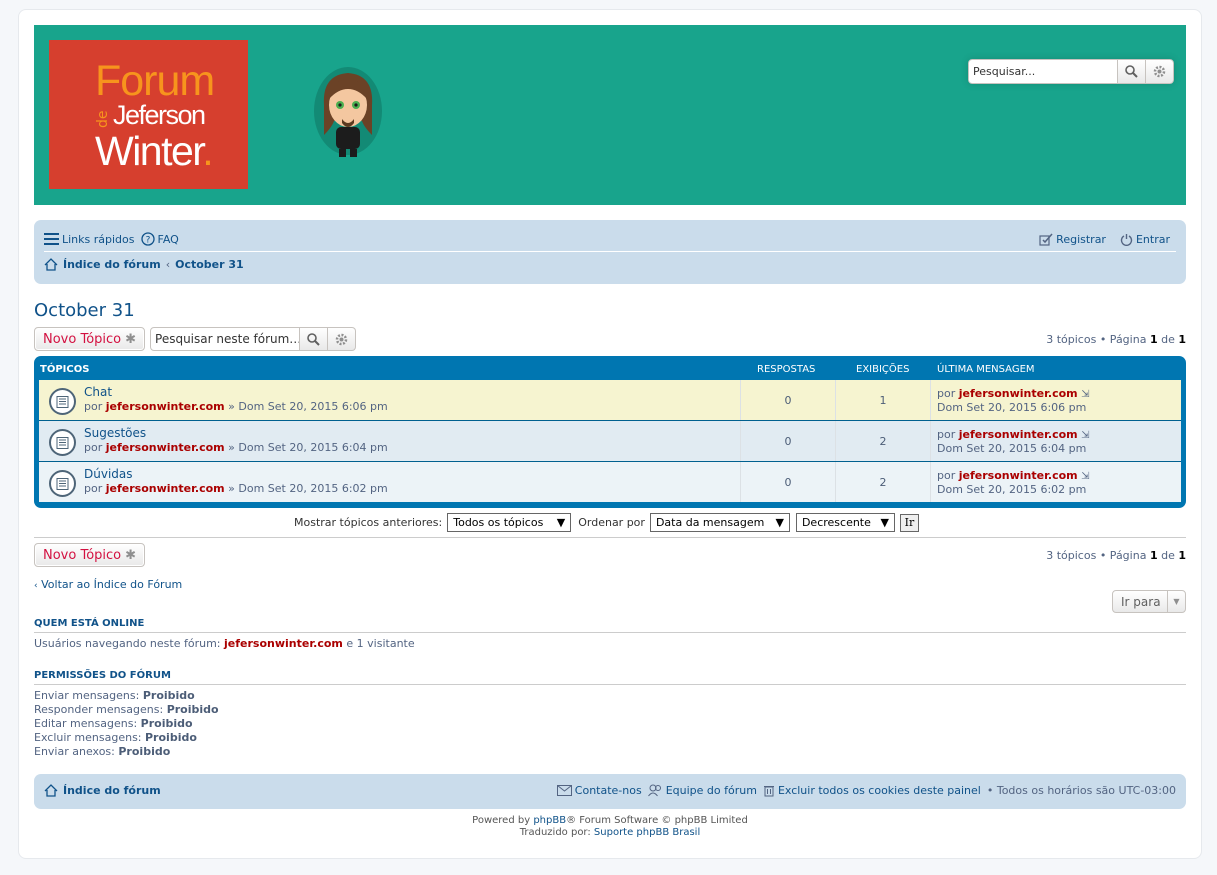 Image resolution: width=1217 pixels, height=875 pixels. I want to click on chevron-left-icon: ‹, so click(36, 586).